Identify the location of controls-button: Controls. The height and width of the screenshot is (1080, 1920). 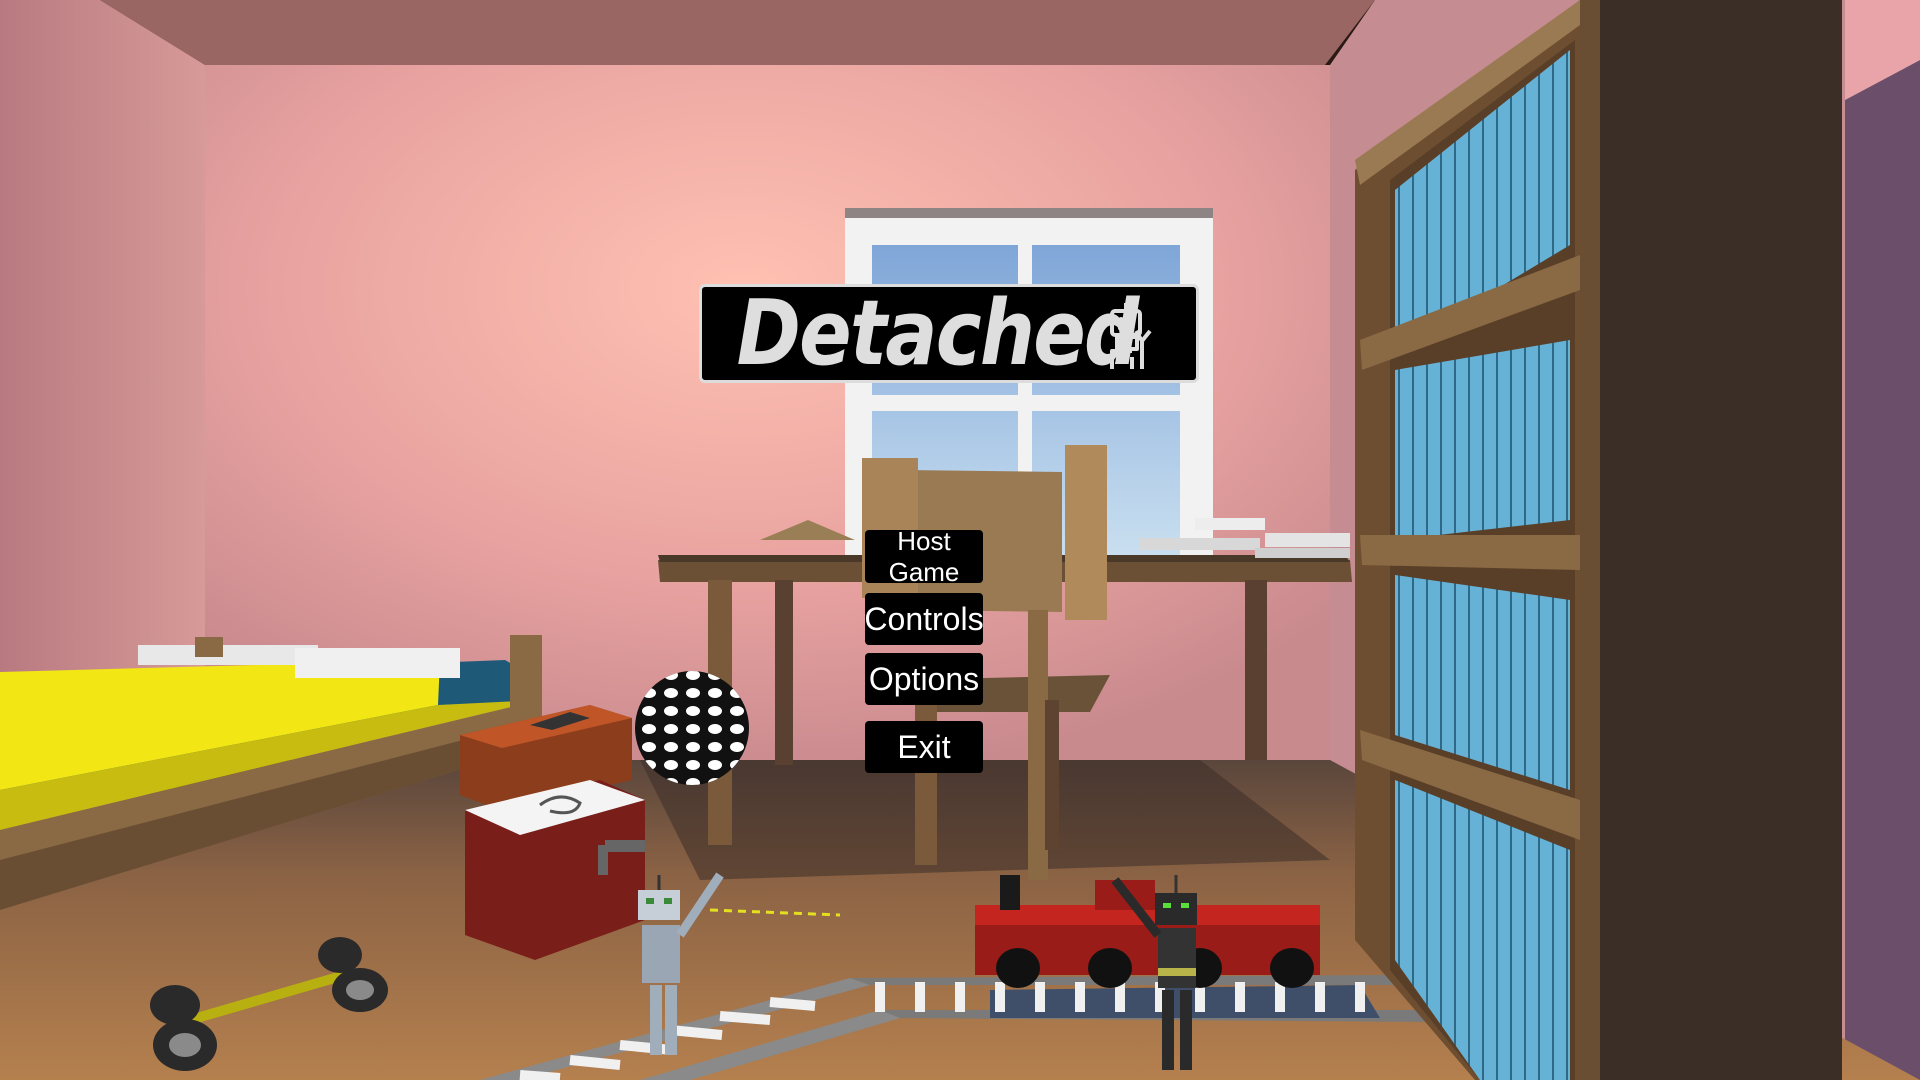
(924, 619).